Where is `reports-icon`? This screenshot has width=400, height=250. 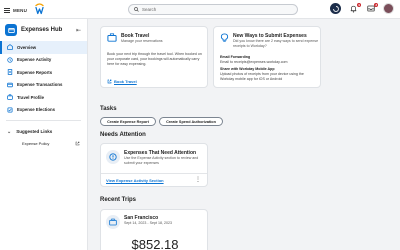
reports-icon is located at coordinates (10, 72).